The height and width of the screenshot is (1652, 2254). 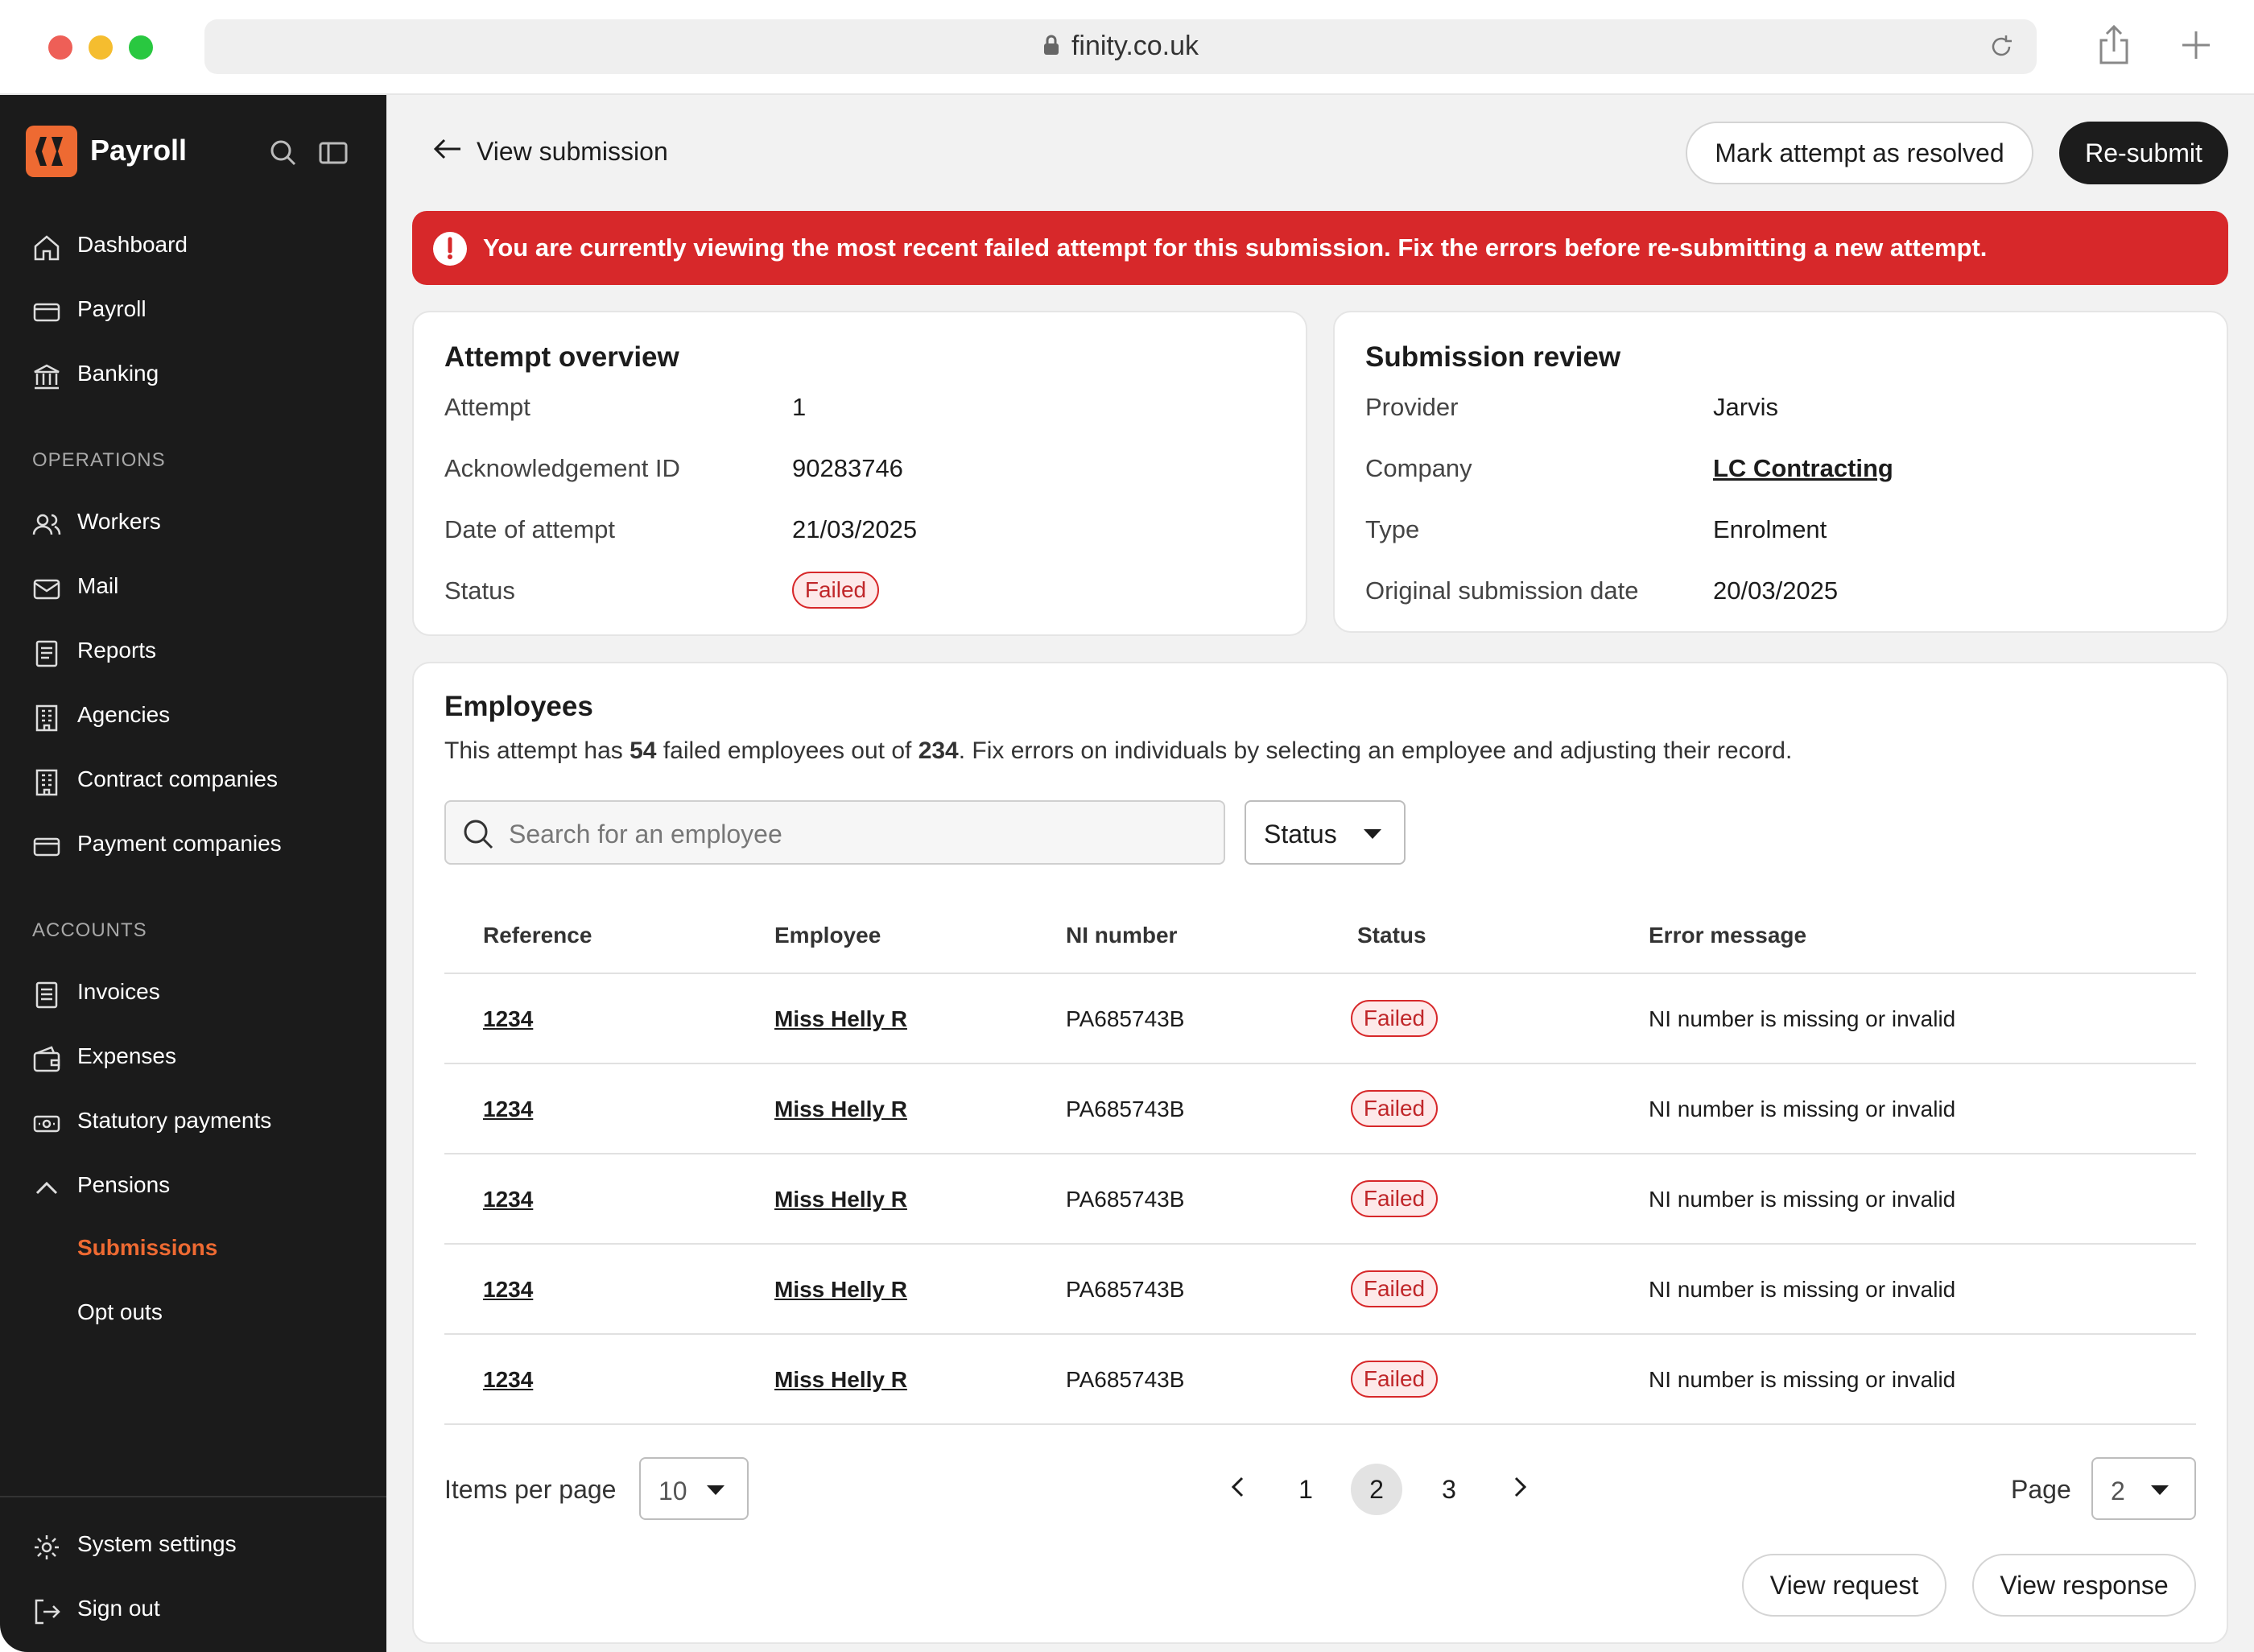 I want to click on total-count: 234, so click(x=938, y=750).